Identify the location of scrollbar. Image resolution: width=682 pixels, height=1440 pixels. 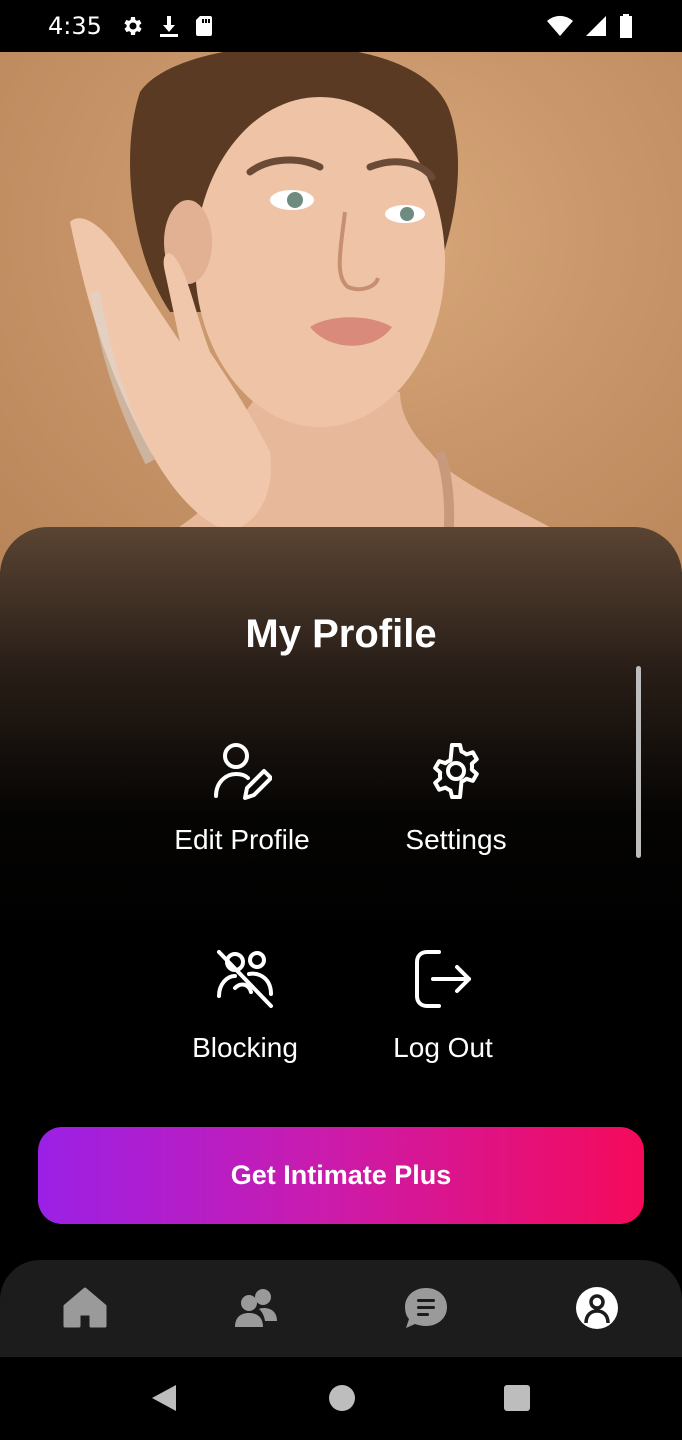
(638, 762).